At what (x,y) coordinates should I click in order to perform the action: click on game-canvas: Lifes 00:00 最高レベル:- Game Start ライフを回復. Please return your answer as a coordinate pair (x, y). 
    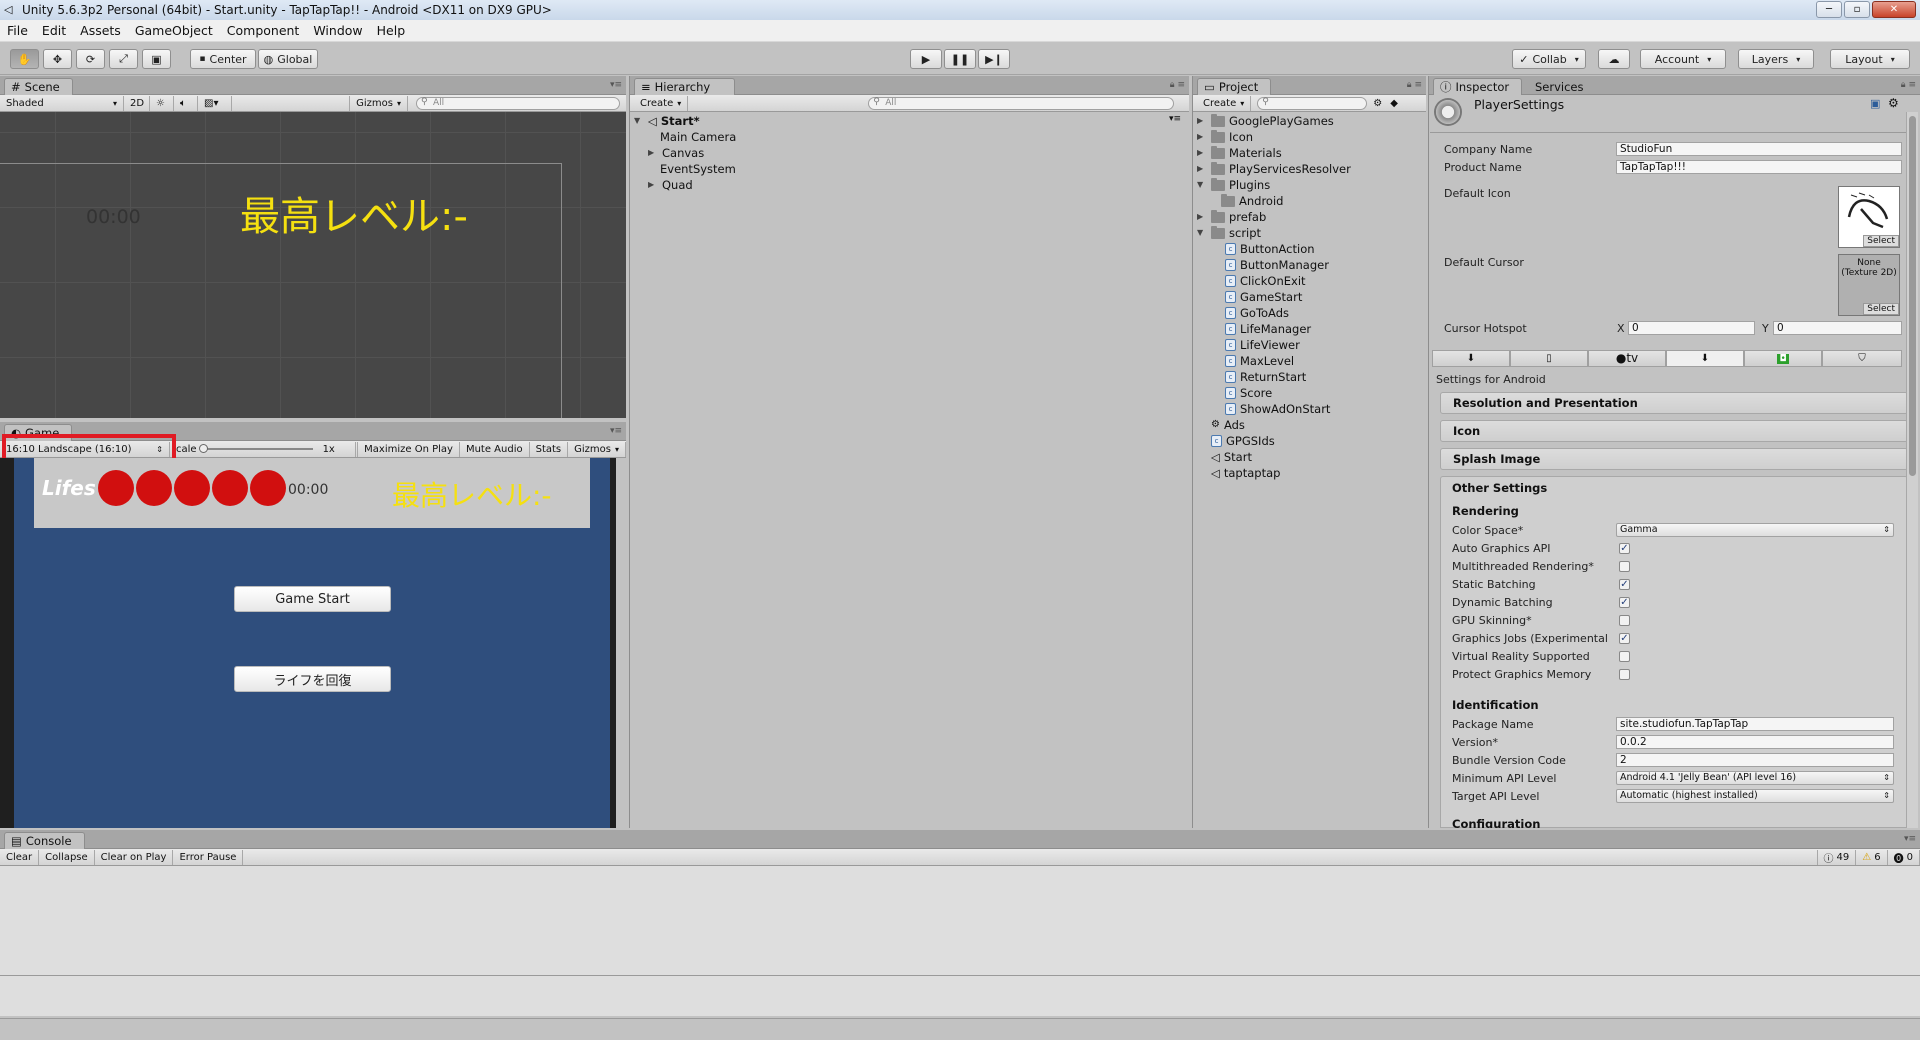
    Looking at the image, I should click on (312, 643).